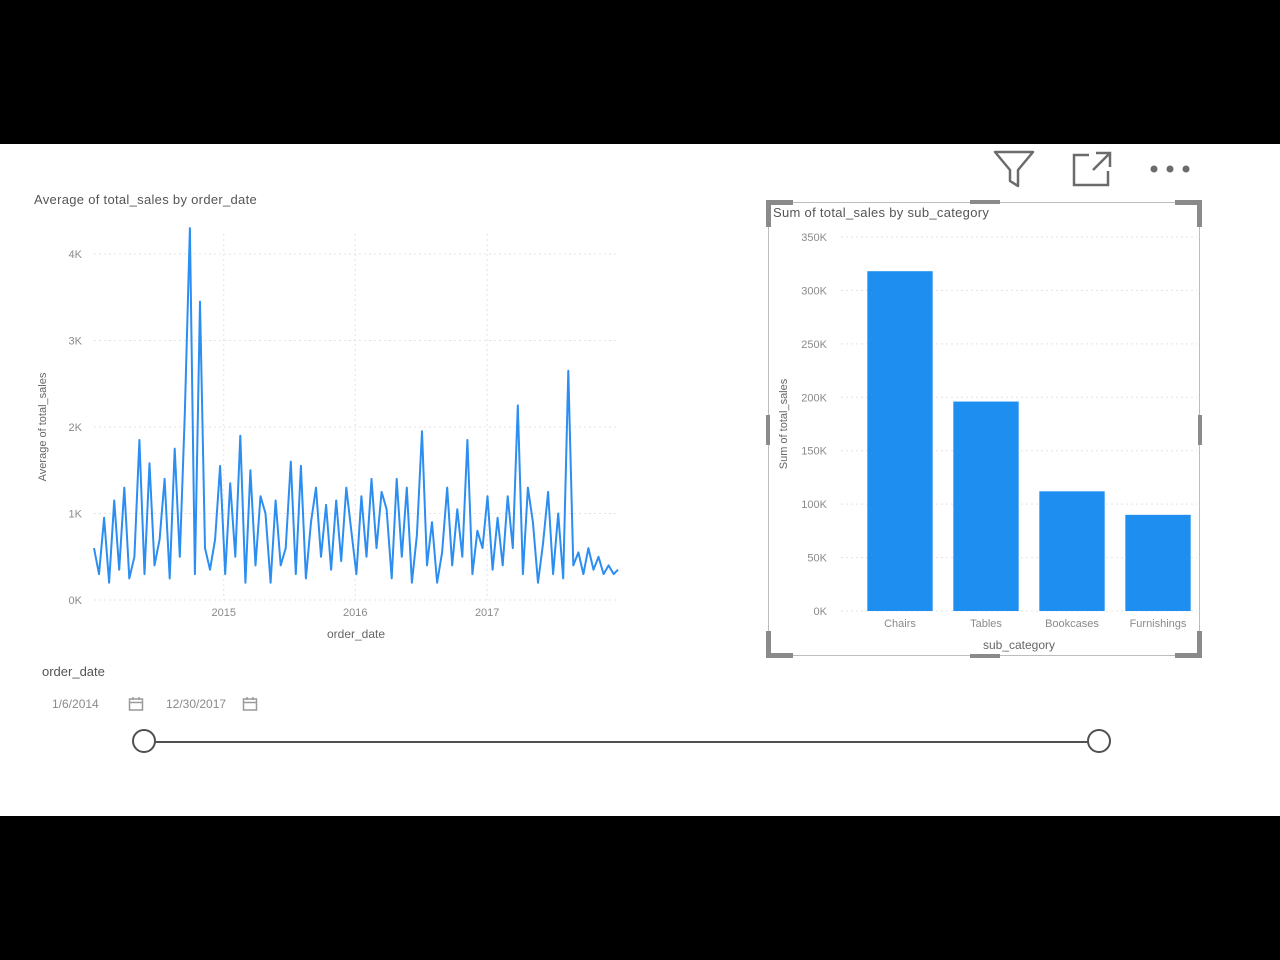 This screenshot has height=960, width=1280. Describe the element at coordinates (76, 255) in the screenshot. I see `y-tick-label: 4K` at that location.